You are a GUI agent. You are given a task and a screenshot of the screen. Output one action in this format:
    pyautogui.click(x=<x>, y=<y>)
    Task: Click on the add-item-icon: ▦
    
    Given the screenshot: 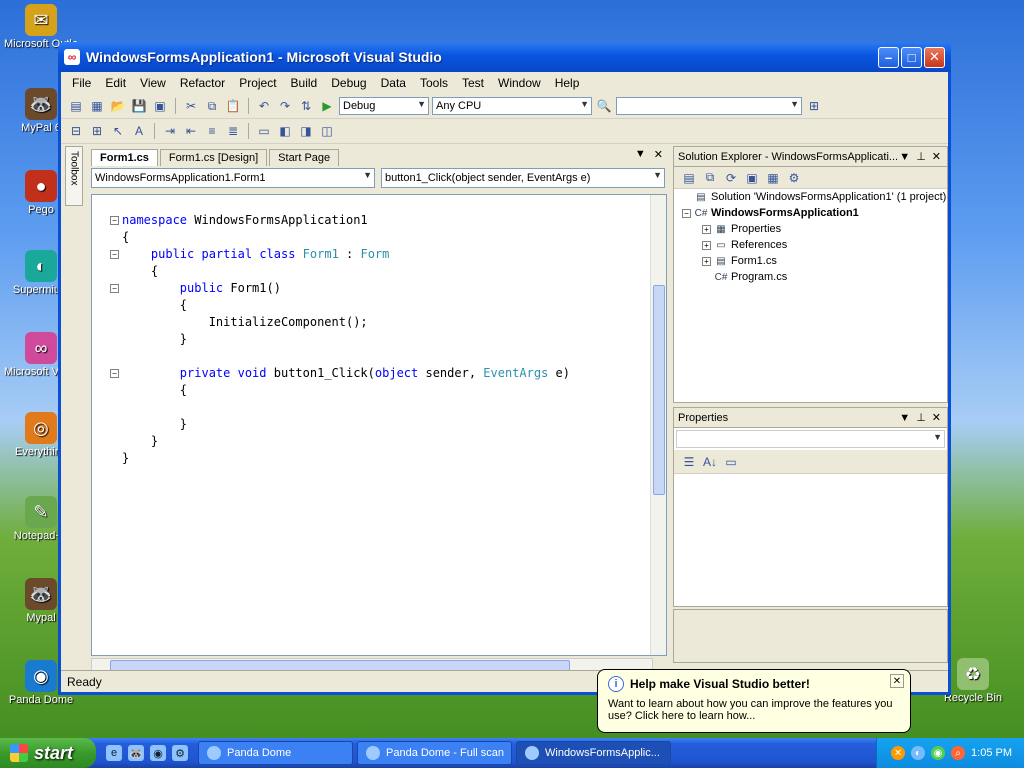 What is the action you would take?
    pyautogui.click(x=97, y=106)
    